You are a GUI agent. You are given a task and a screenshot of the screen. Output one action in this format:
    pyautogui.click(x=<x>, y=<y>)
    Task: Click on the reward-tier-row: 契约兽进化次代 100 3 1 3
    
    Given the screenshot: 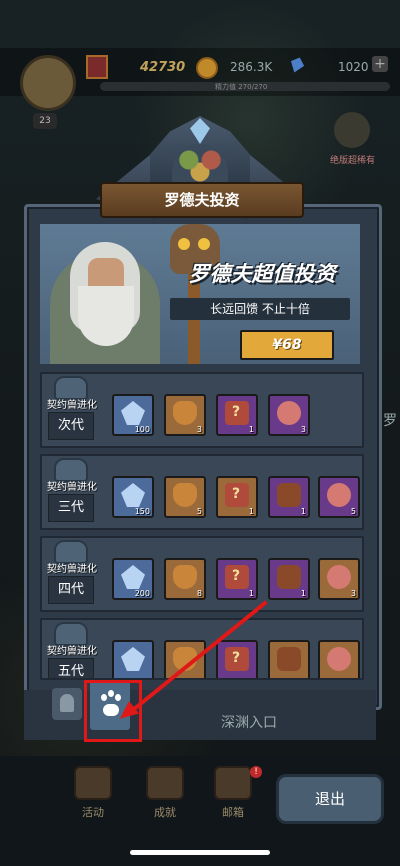 What is the action you would take?
    pyautogui.click(x=202, y=410)
    